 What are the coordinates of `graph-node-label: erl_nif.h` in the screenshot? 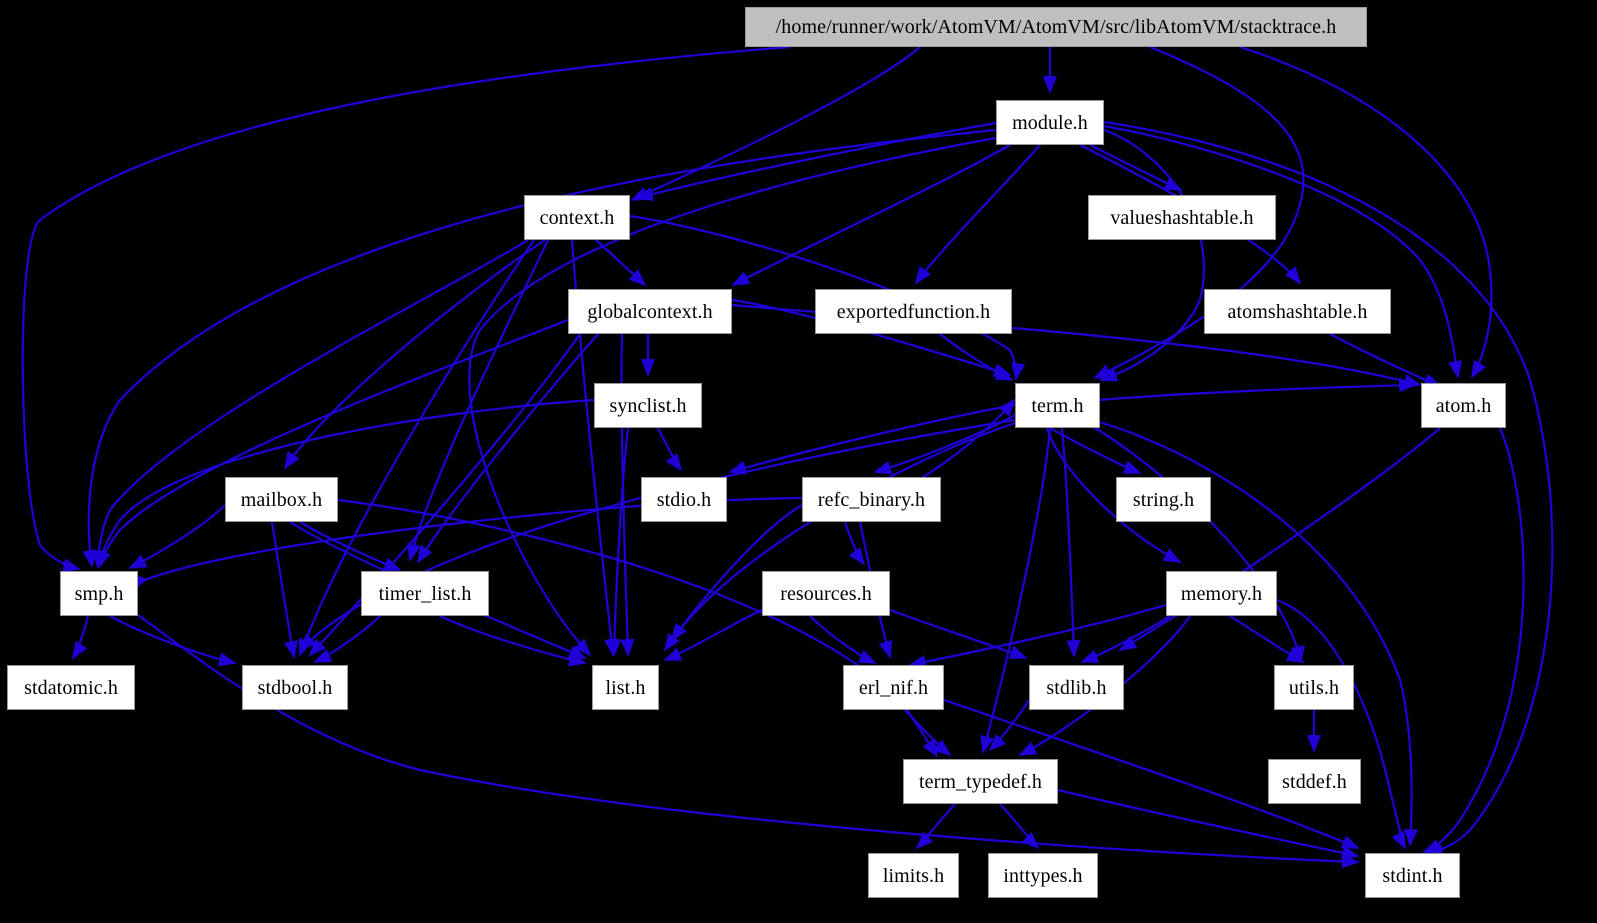 It's located at (893, 687).